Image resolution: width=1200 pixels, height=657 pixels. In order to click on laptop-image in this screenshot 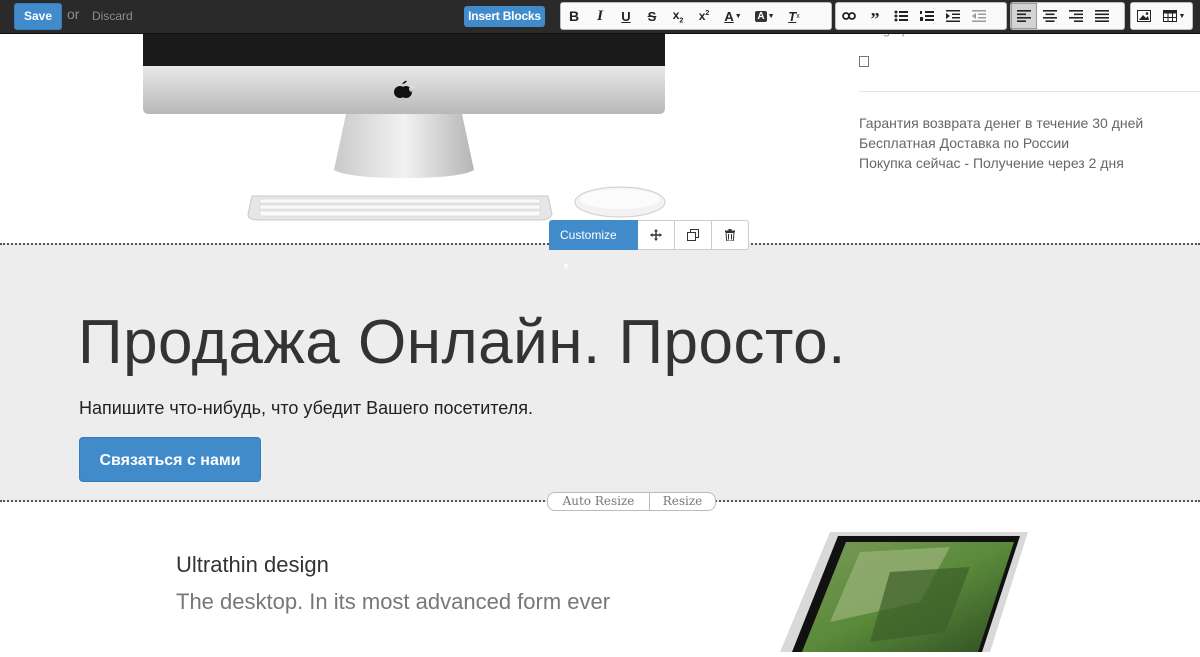, I will do `click(900, 592)`.